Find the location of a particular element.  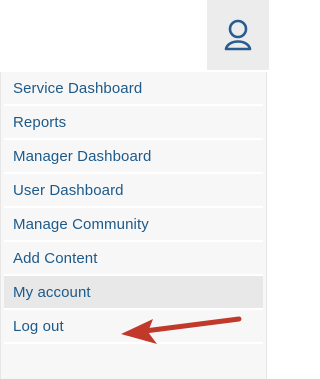

menu-item-label: Add Content is located at coordinates (55, 258).